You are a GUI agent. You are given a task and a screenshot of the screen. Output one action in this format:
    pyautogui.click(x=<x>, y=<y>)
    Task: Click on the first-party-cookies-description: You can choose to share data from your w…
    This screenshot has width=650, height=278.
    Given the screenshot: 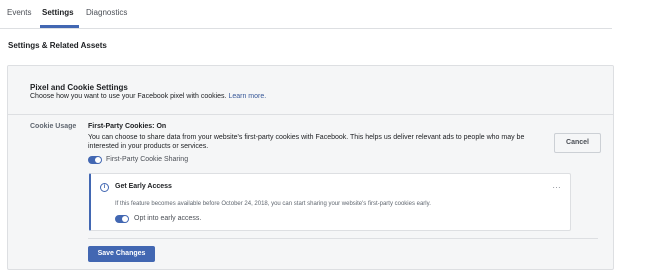 What is the action you would take?
    pyautogui.click(x=306, y=142)
    